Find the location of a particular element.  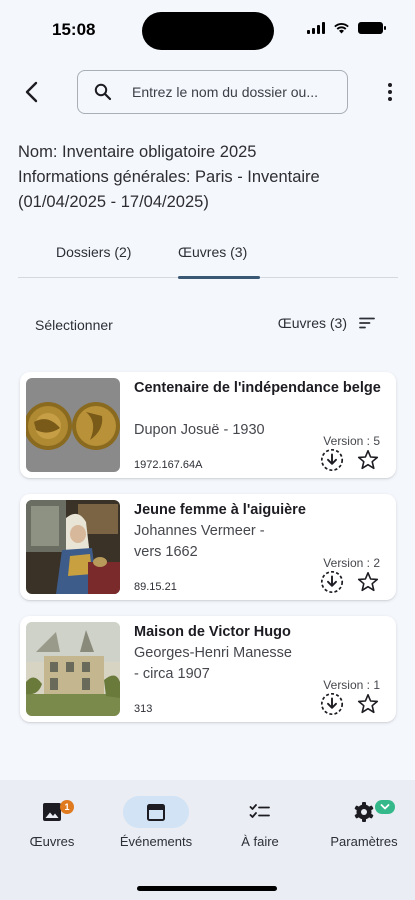

bottom-navigation: 1 Œuvres Événements À faire Paramètres is located at coordinates (207, 840).